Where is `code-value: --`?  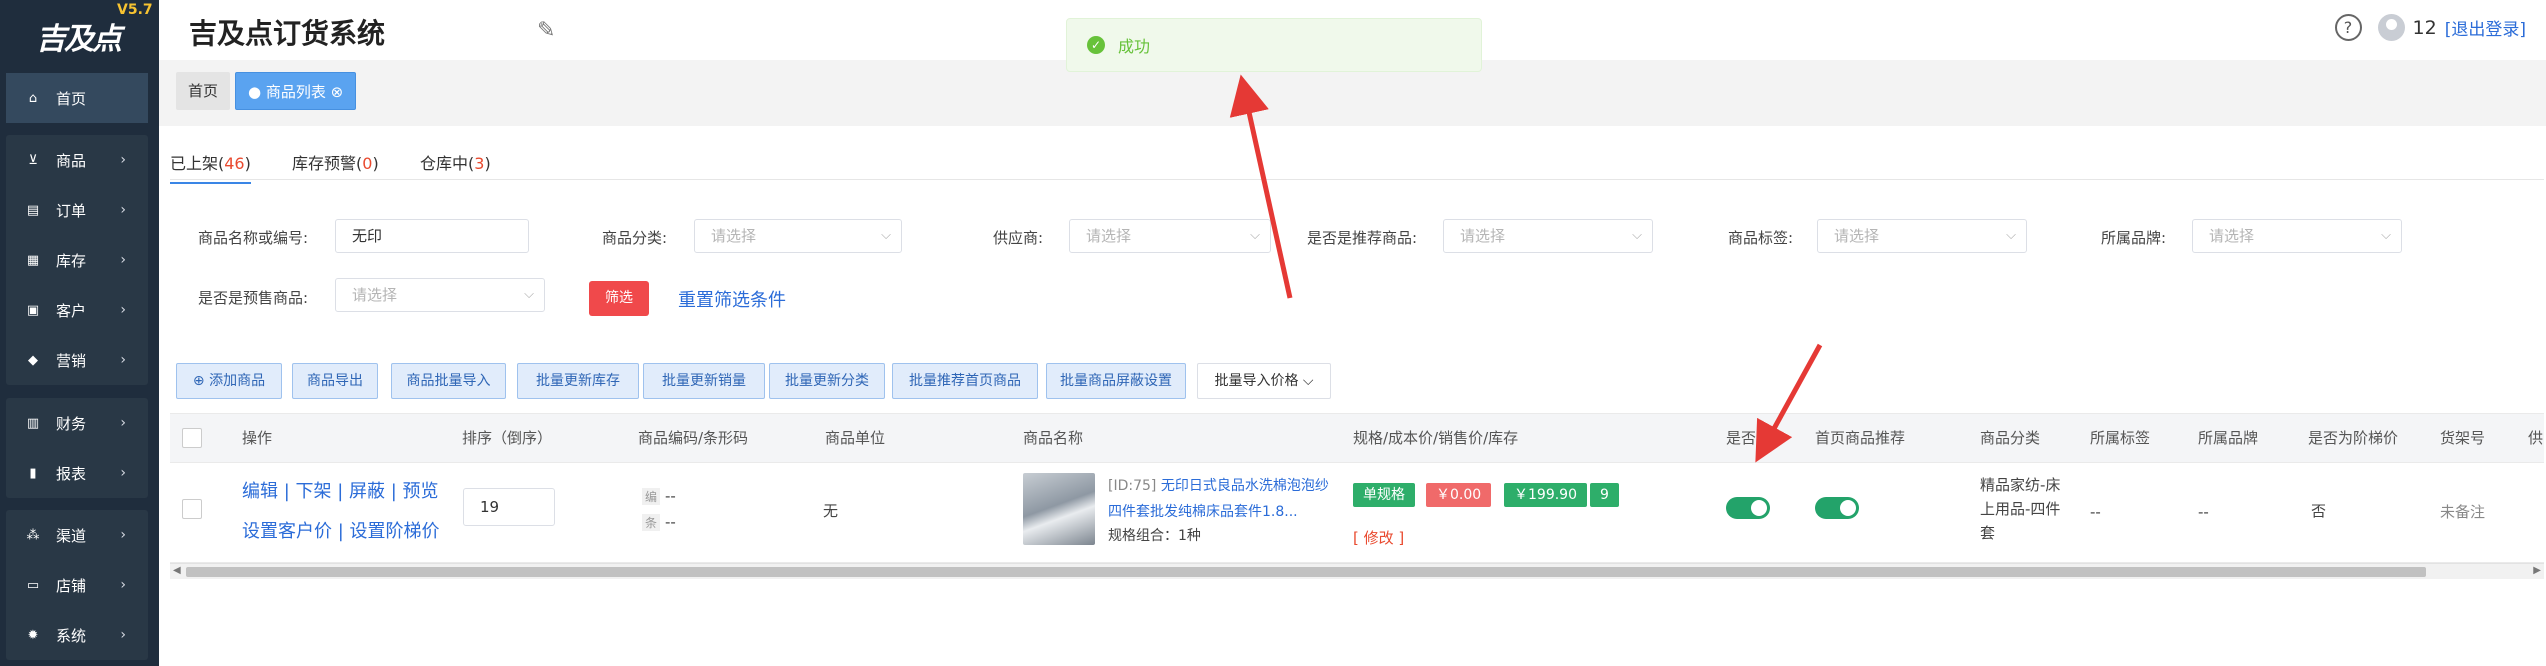 code-value: -- is located at coordinates (670, 496).